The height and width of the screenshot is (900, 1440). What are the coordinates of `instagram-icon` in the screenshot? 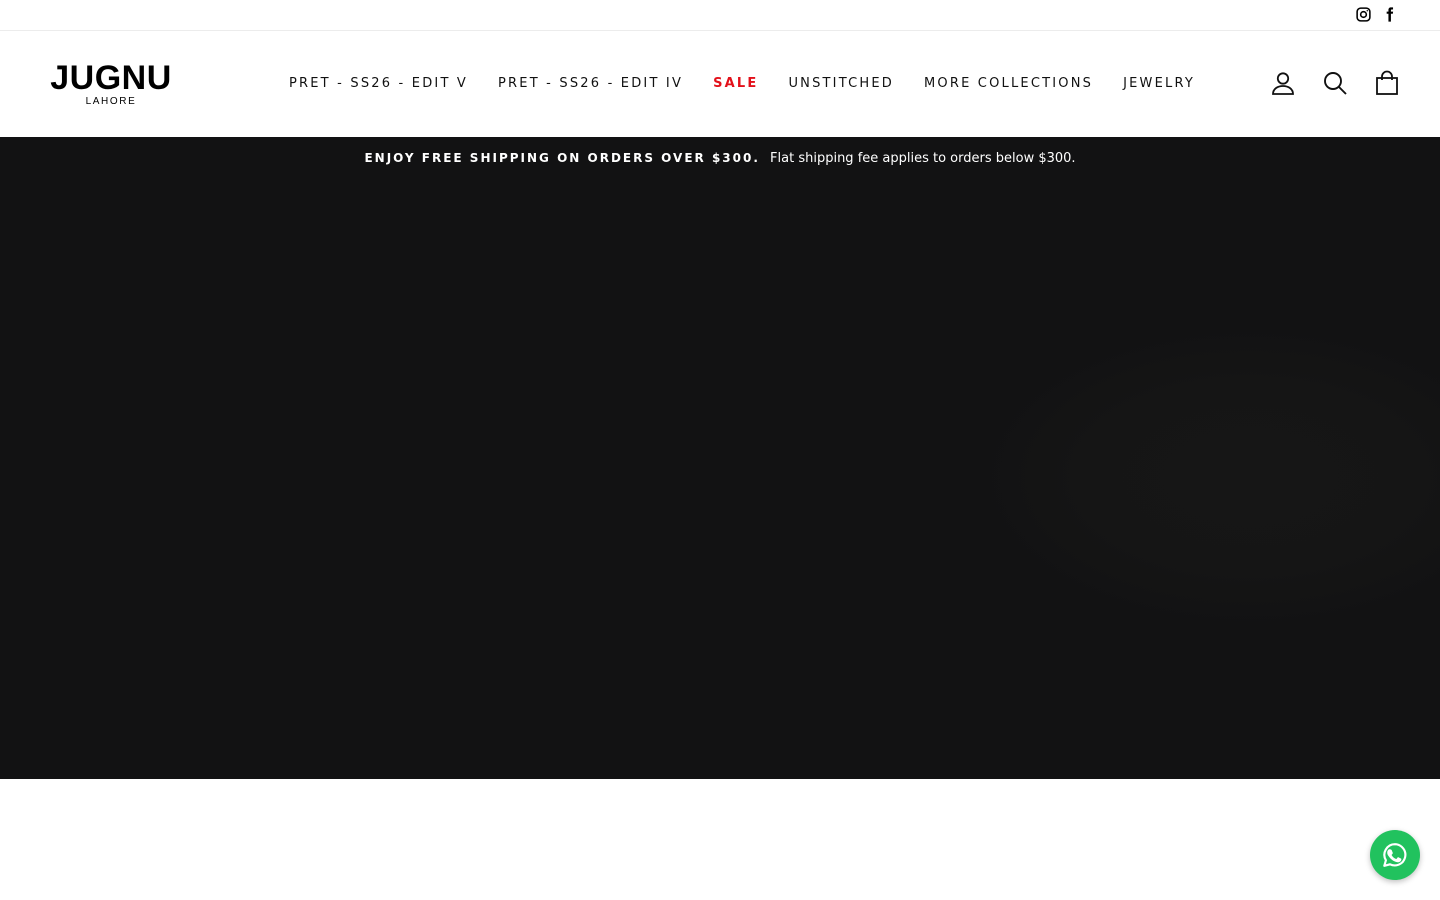 It's located at (1363, 14).